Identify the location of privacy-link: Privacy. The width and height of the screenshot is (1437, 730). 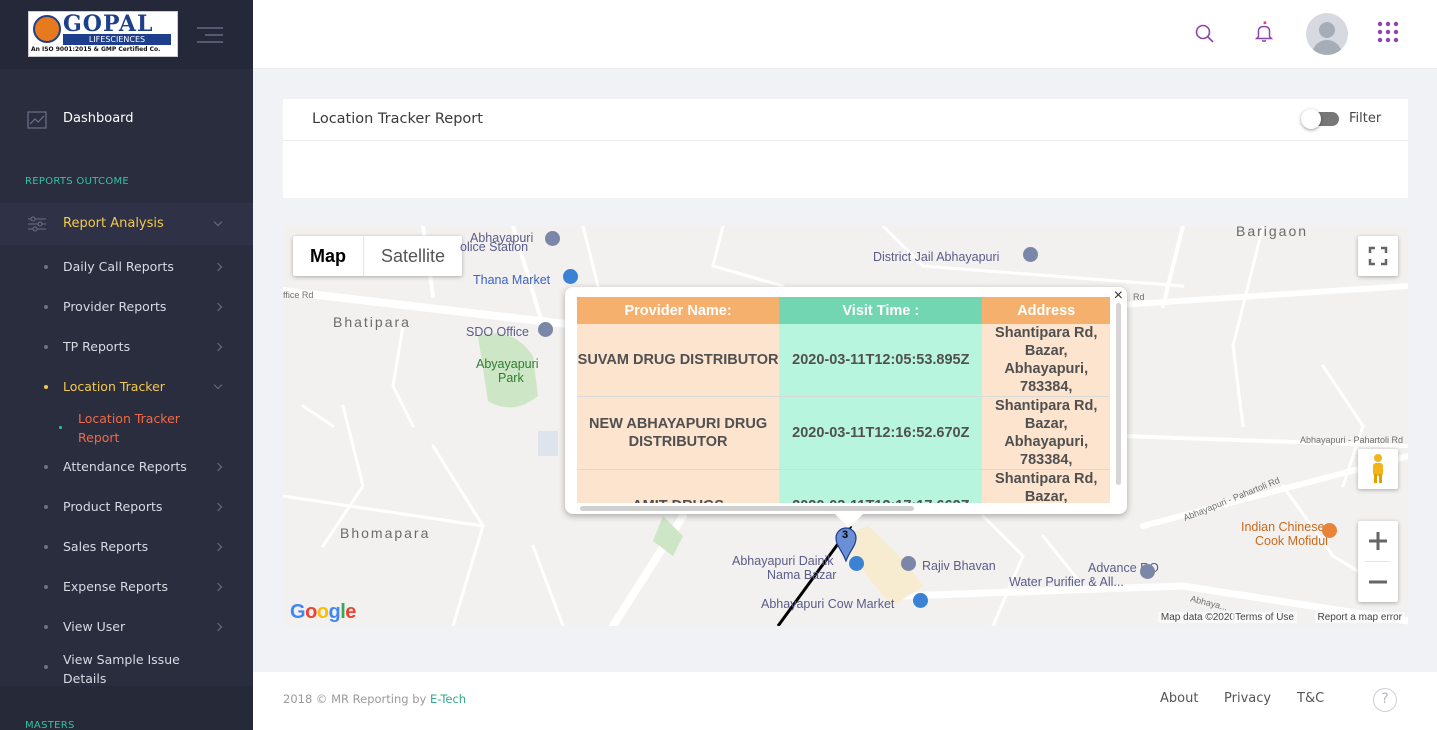
(1247, 698).